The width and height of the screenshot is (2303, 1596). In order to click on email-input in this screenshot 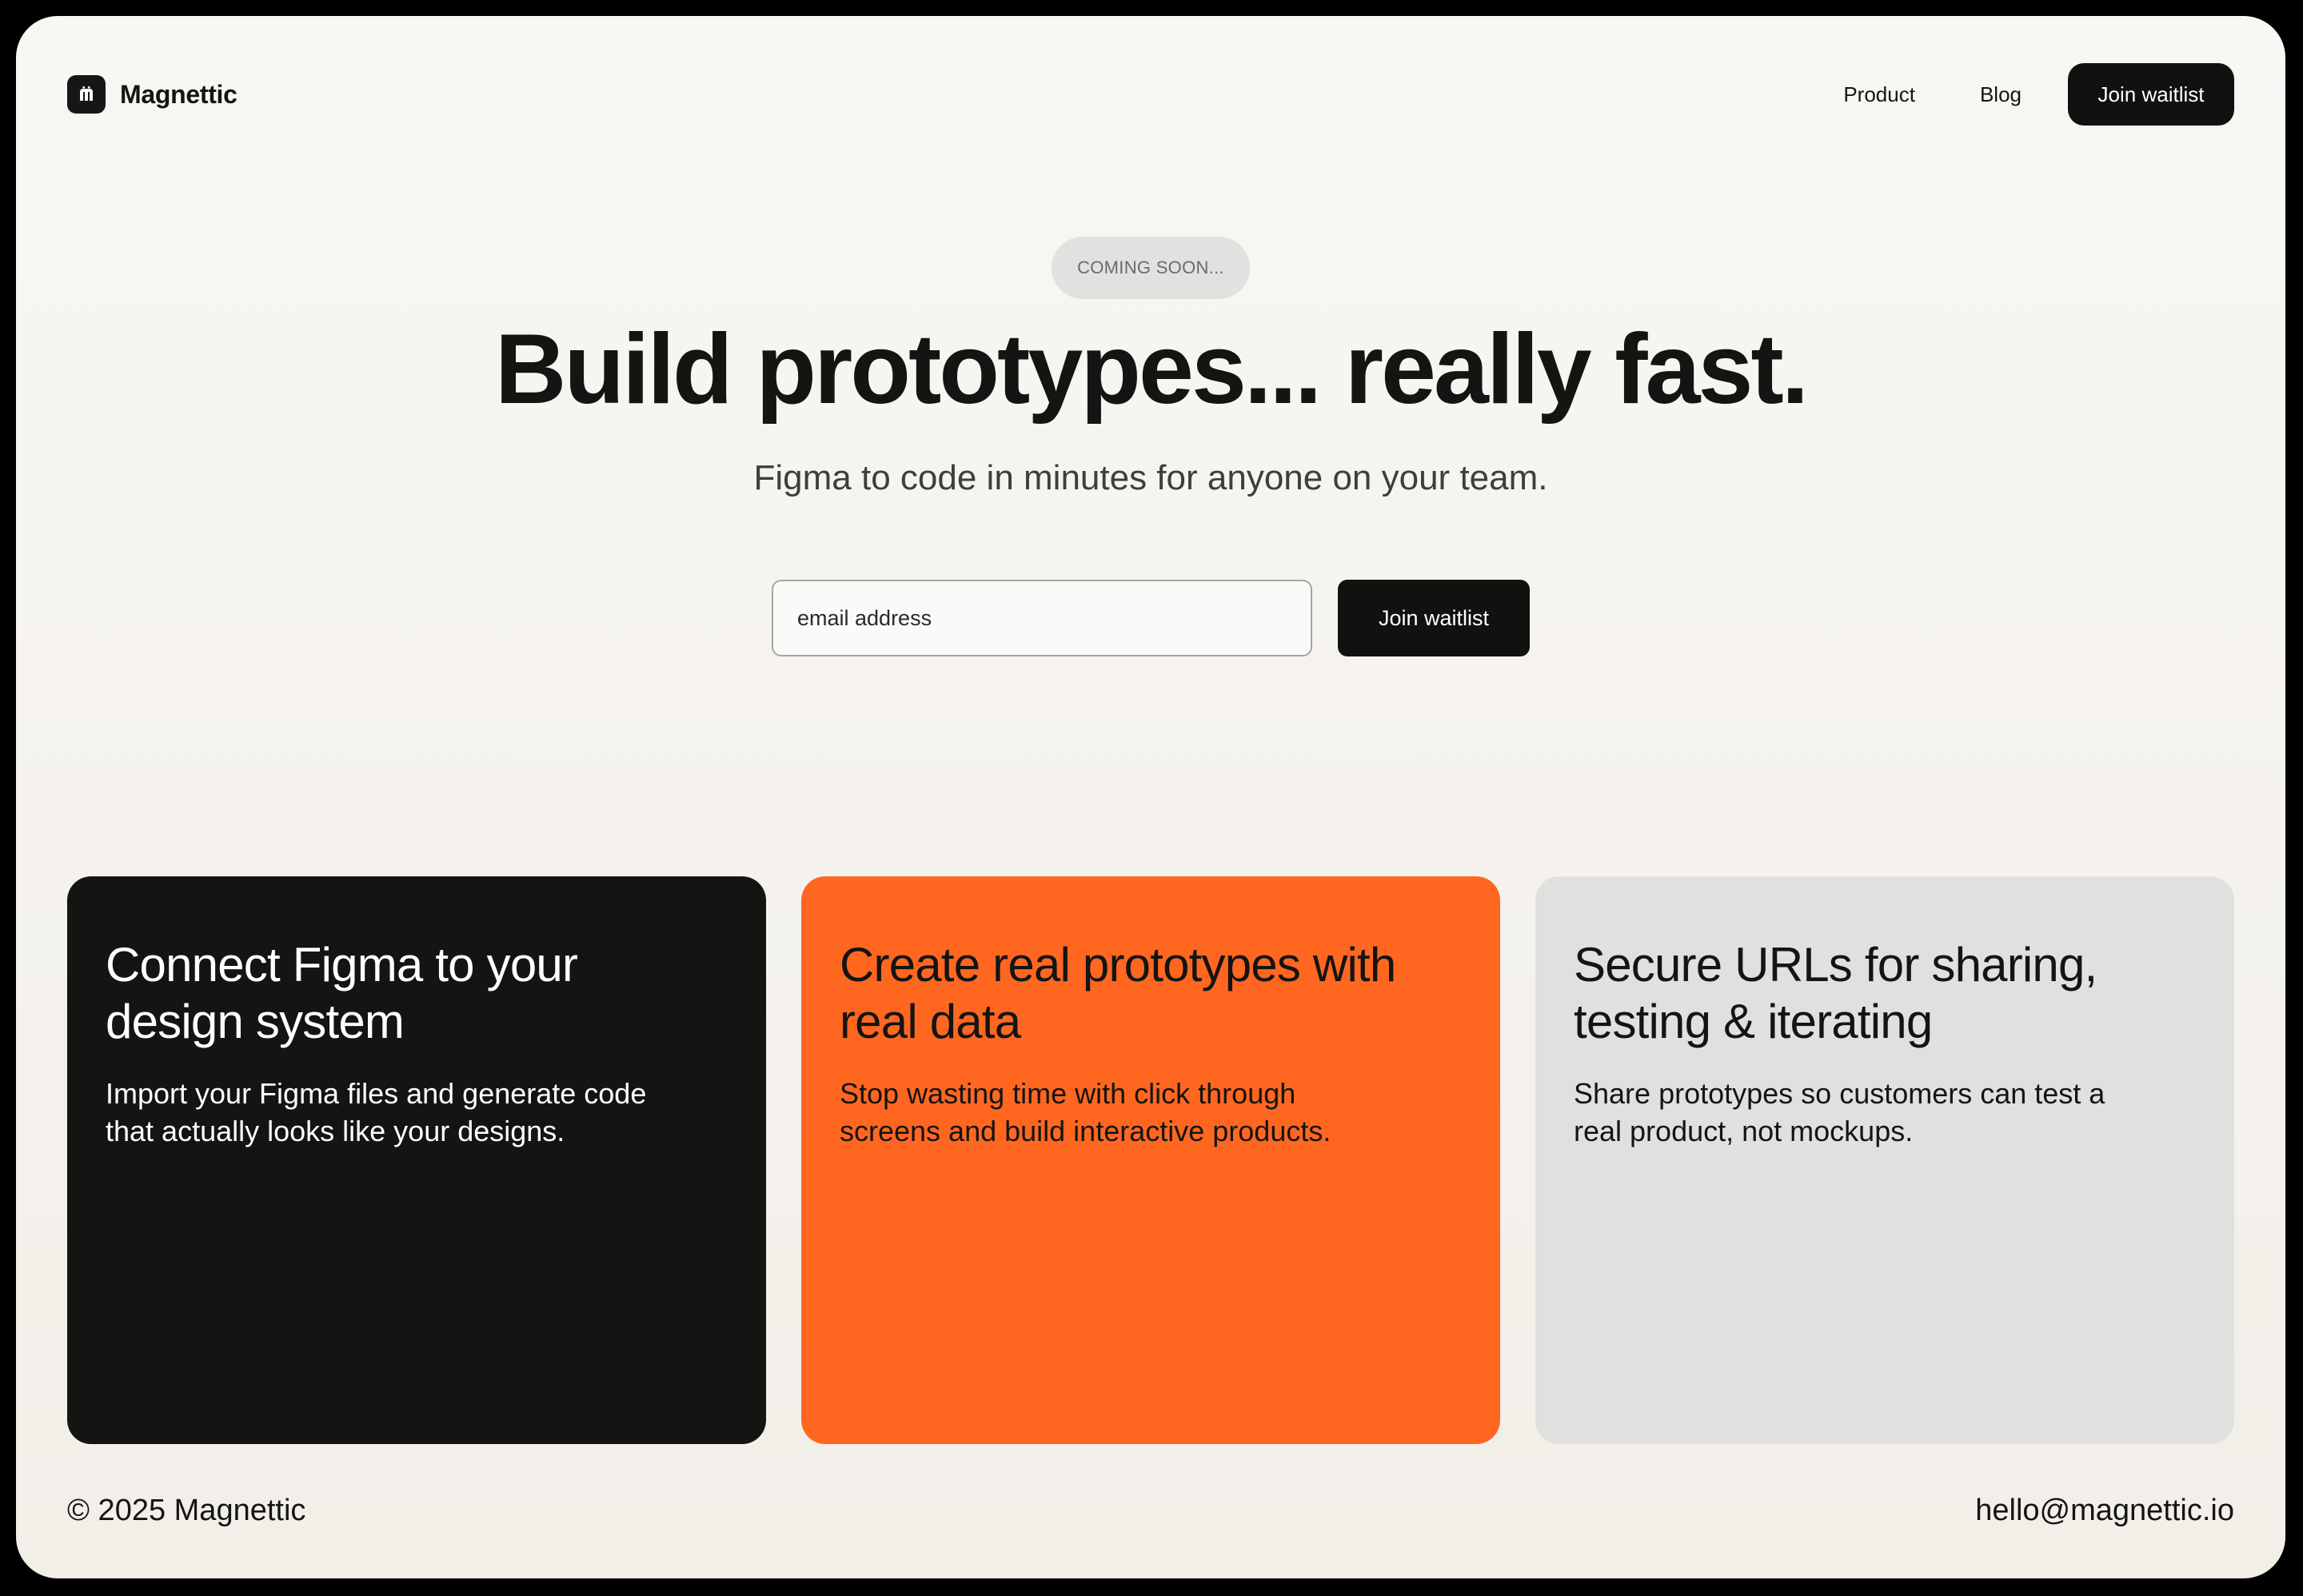, I will do `click(1042, 618)`.